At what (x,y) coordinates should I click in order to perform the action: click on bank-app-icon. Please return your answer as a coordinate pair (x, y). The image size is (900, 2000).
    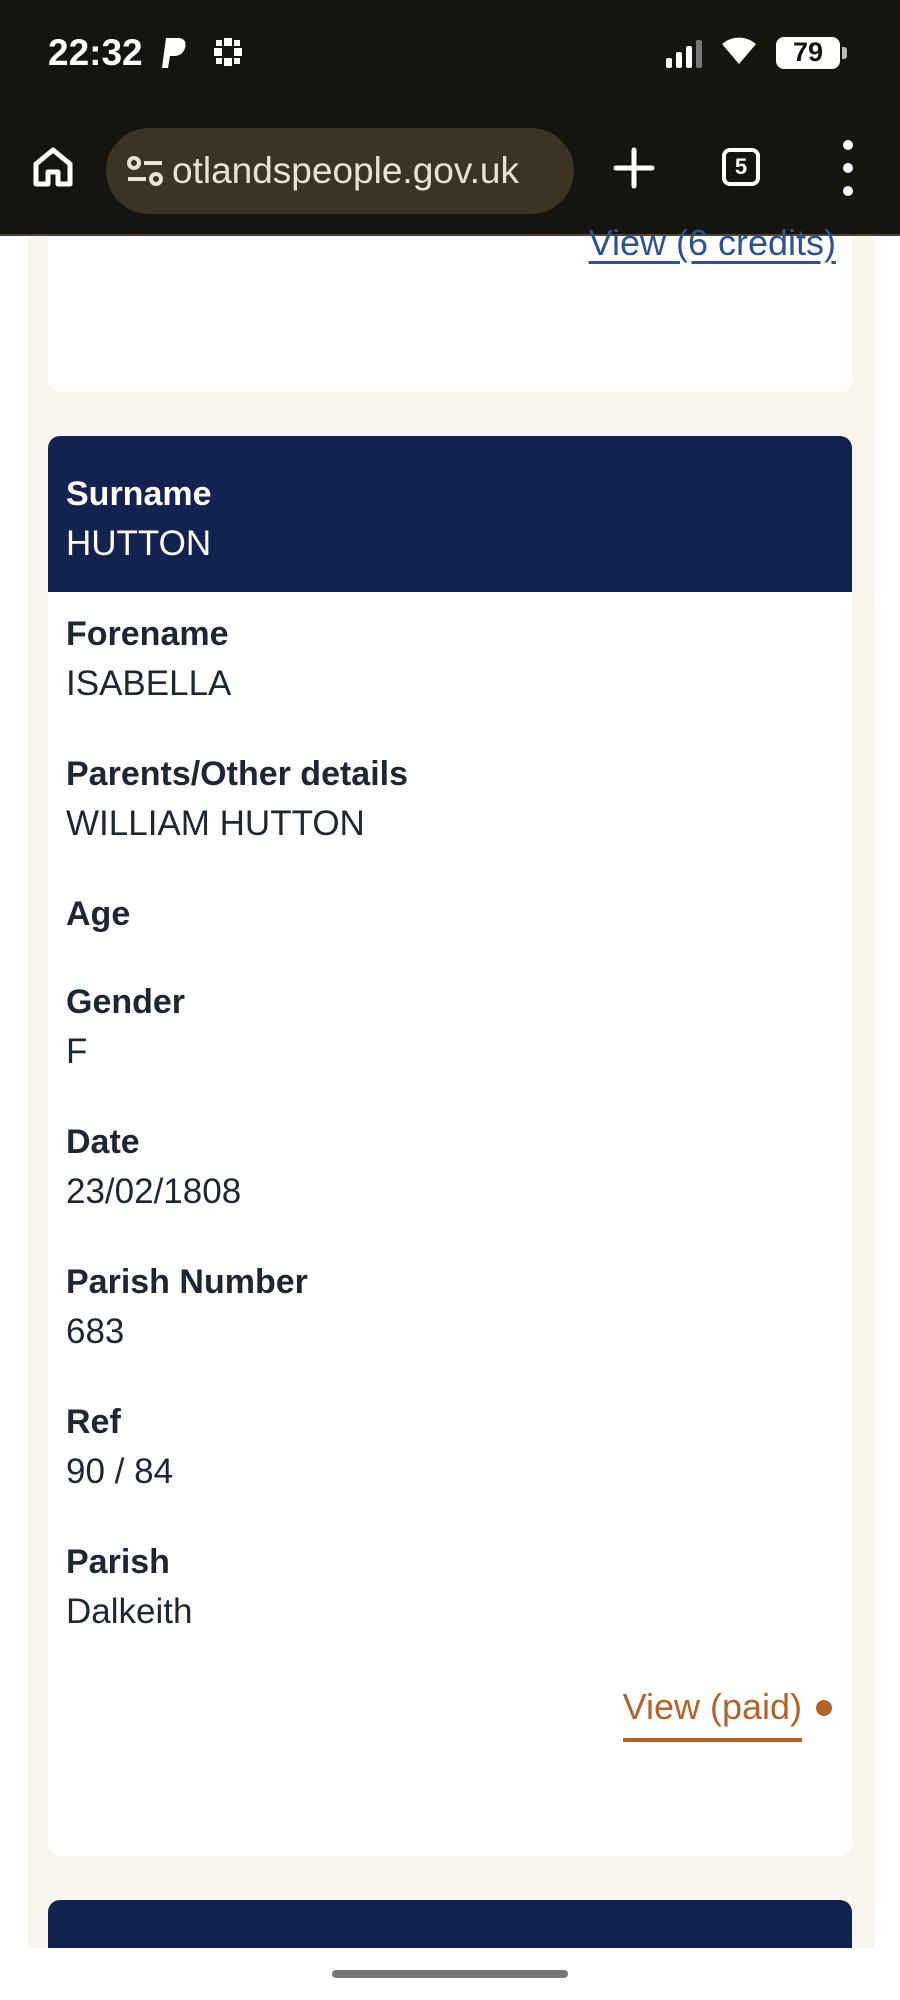
    Looking at the image, I should click on (228, 56).